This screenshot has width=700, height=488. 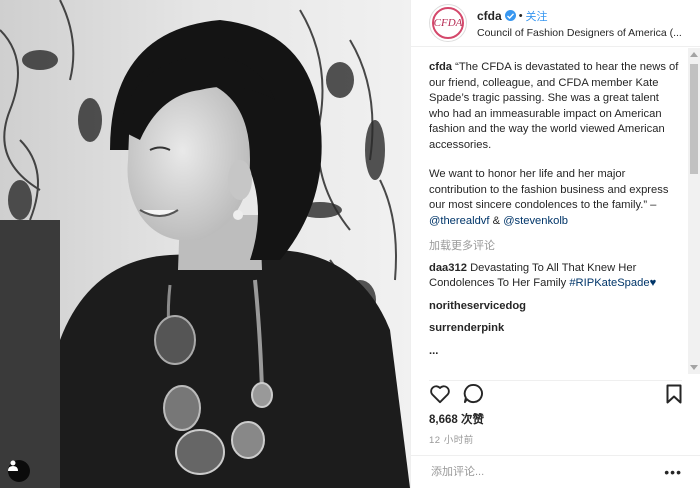 What do you see at coordinates (612, 283) in the screenshot?
I see `hashtag-link: #RIPKateSpade♥` at bounding box center [612, 283].